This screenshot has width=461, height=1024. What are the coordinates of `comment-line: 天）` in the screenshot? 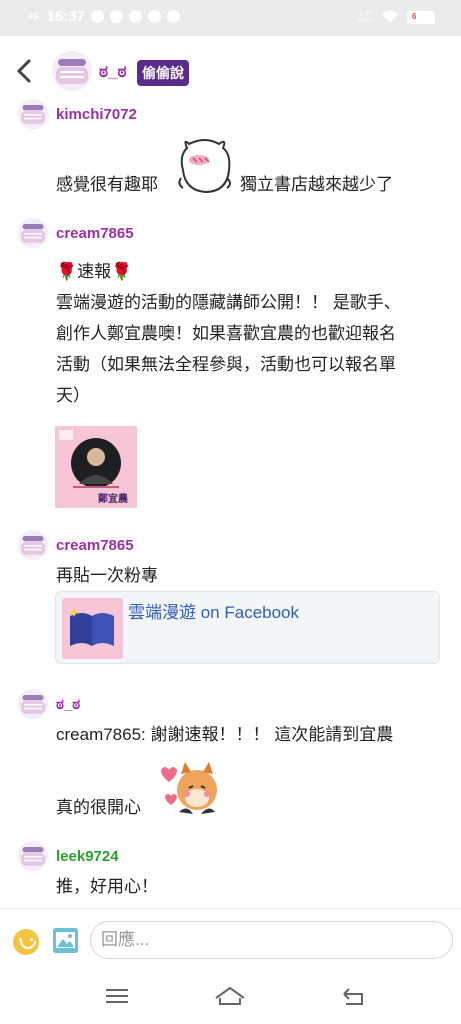 It's located at (73, 395).